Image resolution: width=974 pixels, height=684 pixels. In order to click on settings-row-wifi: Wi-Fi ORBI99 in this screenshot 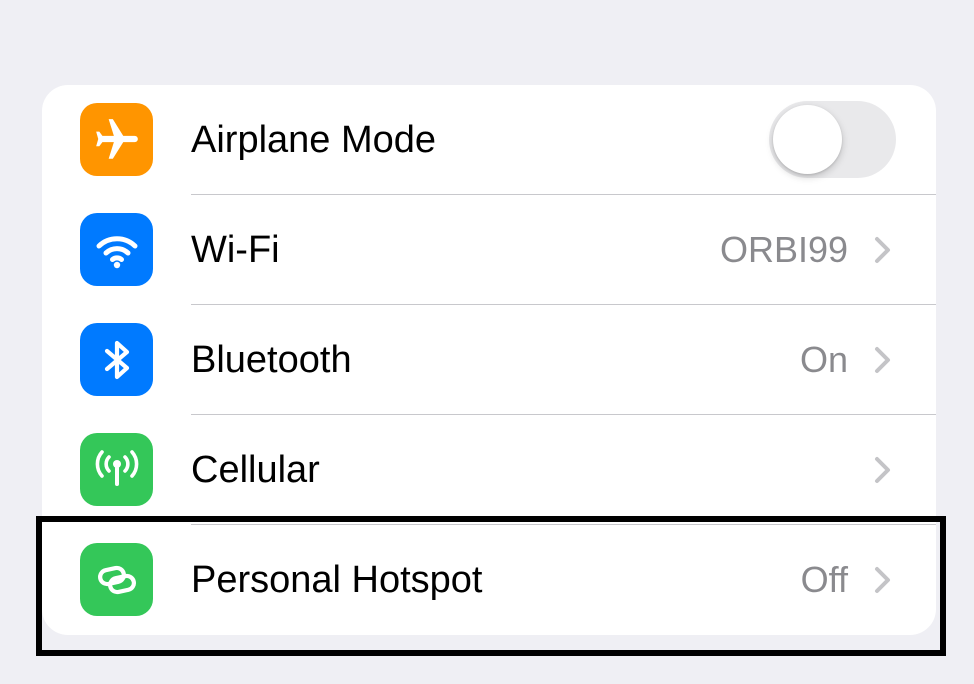, I will do `click(489, 250)`.